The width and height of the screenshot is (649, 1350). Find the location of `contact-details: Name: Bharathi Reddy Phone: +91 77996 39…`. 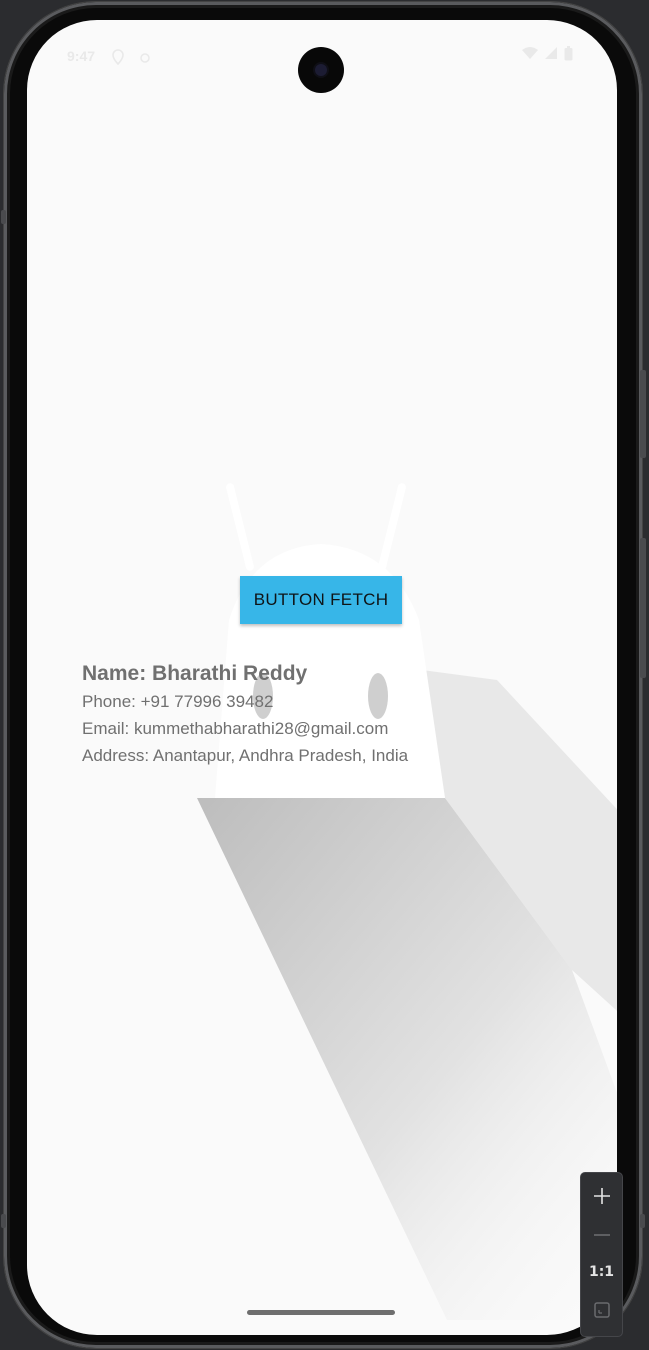

contact-details: Name: Bharathi Reddy Phone: +91 77996 39… is located at coordinates (245, 714).